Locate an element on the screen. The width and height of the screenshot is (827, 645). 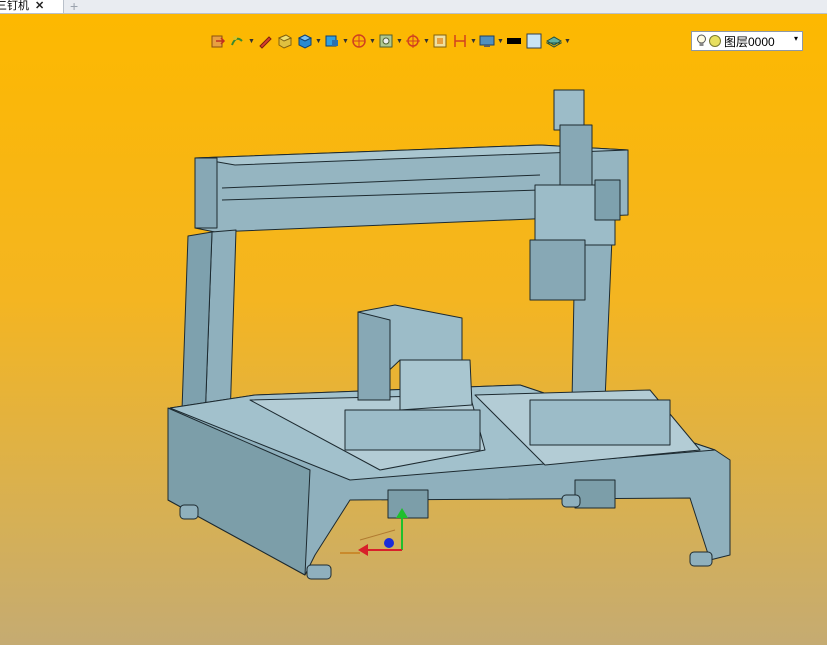
lightbulb-icon is located at coordinates (701, 41).